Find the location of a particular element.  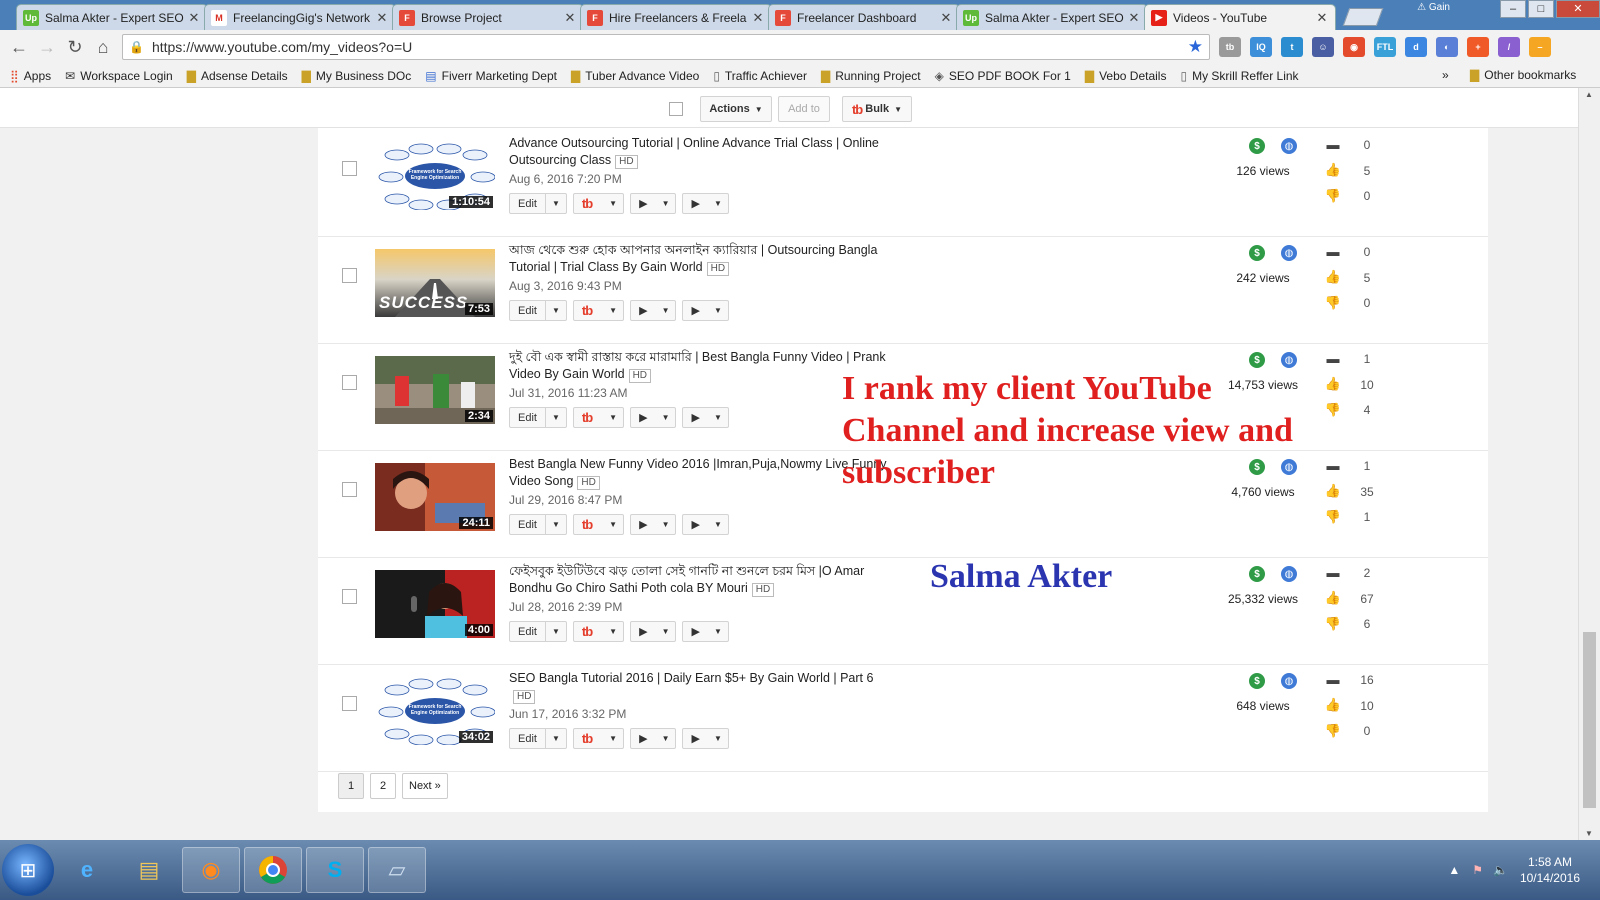

tab-7: ▶ Videos - YouTube ✕ is located at coordinates (1240, 17).